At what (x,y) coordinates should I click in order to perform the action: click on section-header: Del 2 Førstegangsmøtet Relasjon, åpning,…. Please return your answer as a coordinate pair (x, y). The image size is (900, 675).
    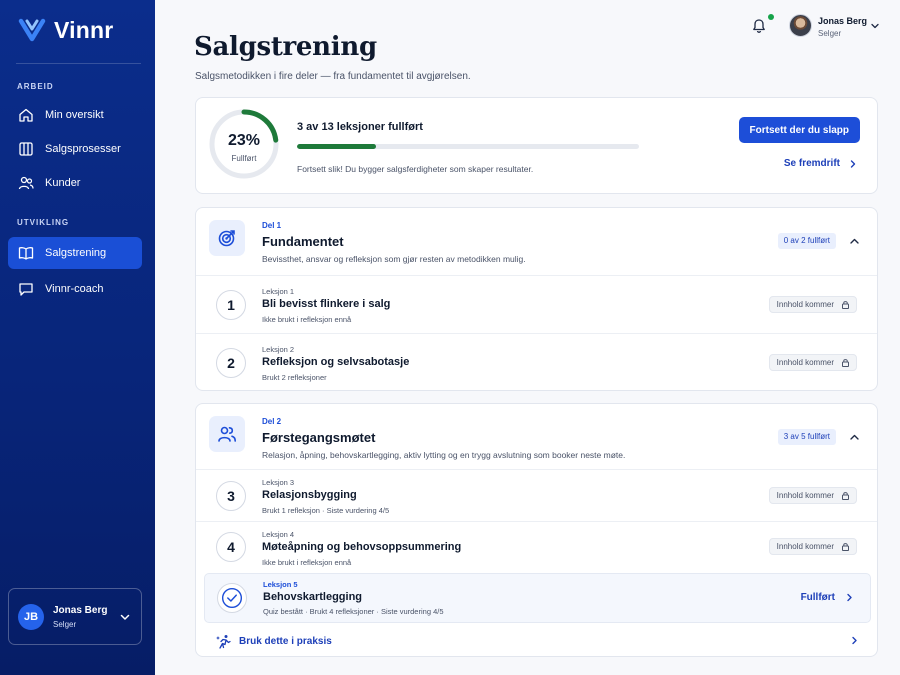
    Looking at the image, I should click on (536, 437).